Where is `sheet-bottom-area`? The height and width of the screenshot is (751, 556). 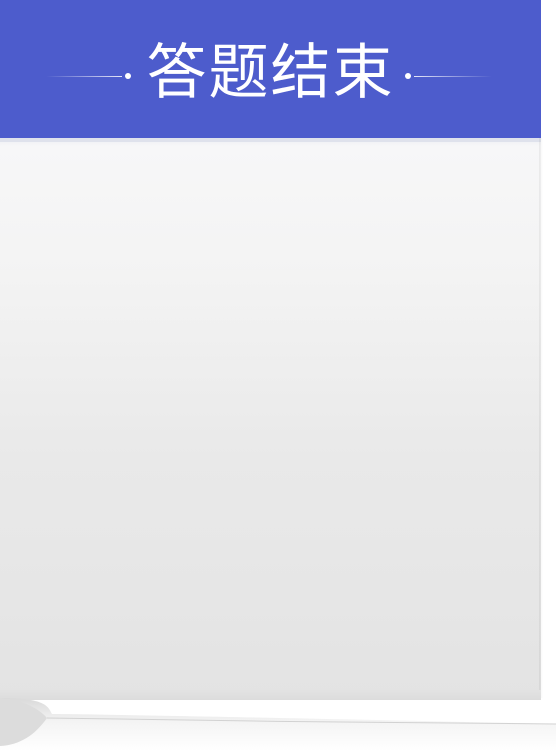 sheet-bottom-area is located at coordinates (270, 695).